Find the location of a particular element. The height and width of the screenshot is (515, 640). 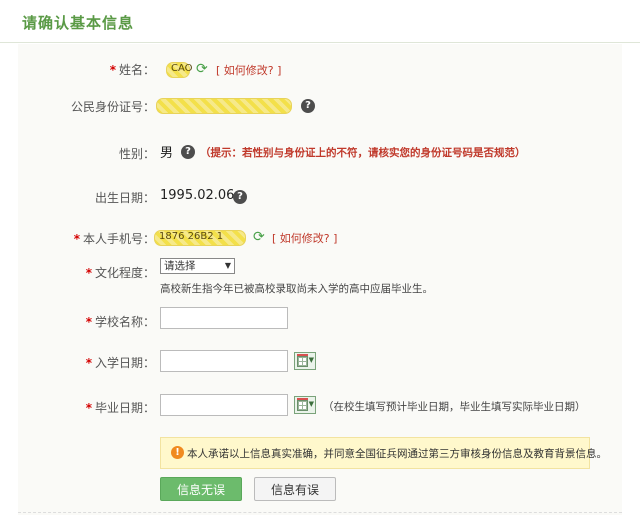

graduation-date-hint: （在校生填写预计毕业日期，毕业生填写实际毕业日期） is located at coordinates (454, 407).